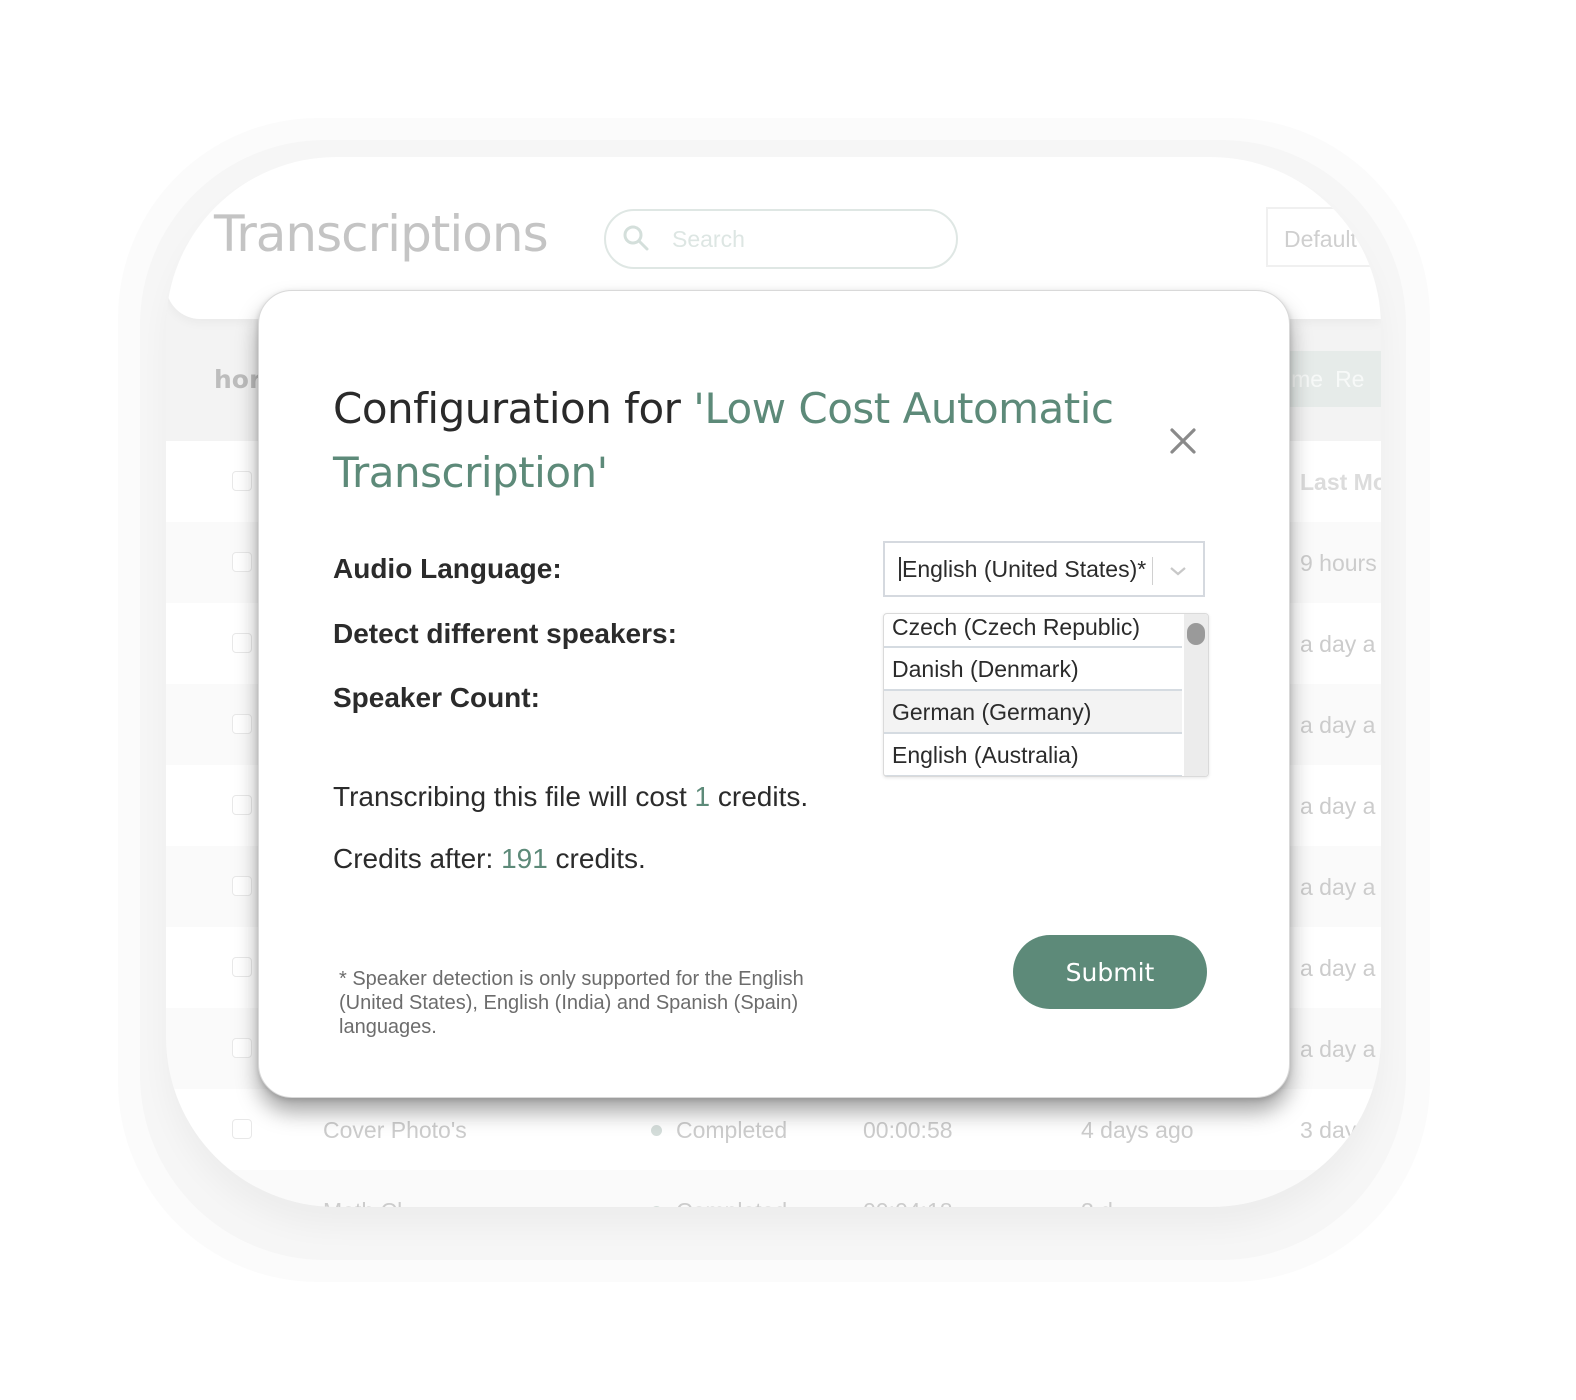 This screenshot has width=1576, height=1400. Describe the element at coordinates (1033, 631) in the screenshot. I see `language-option: Czech (Czech Republic)` at that location.